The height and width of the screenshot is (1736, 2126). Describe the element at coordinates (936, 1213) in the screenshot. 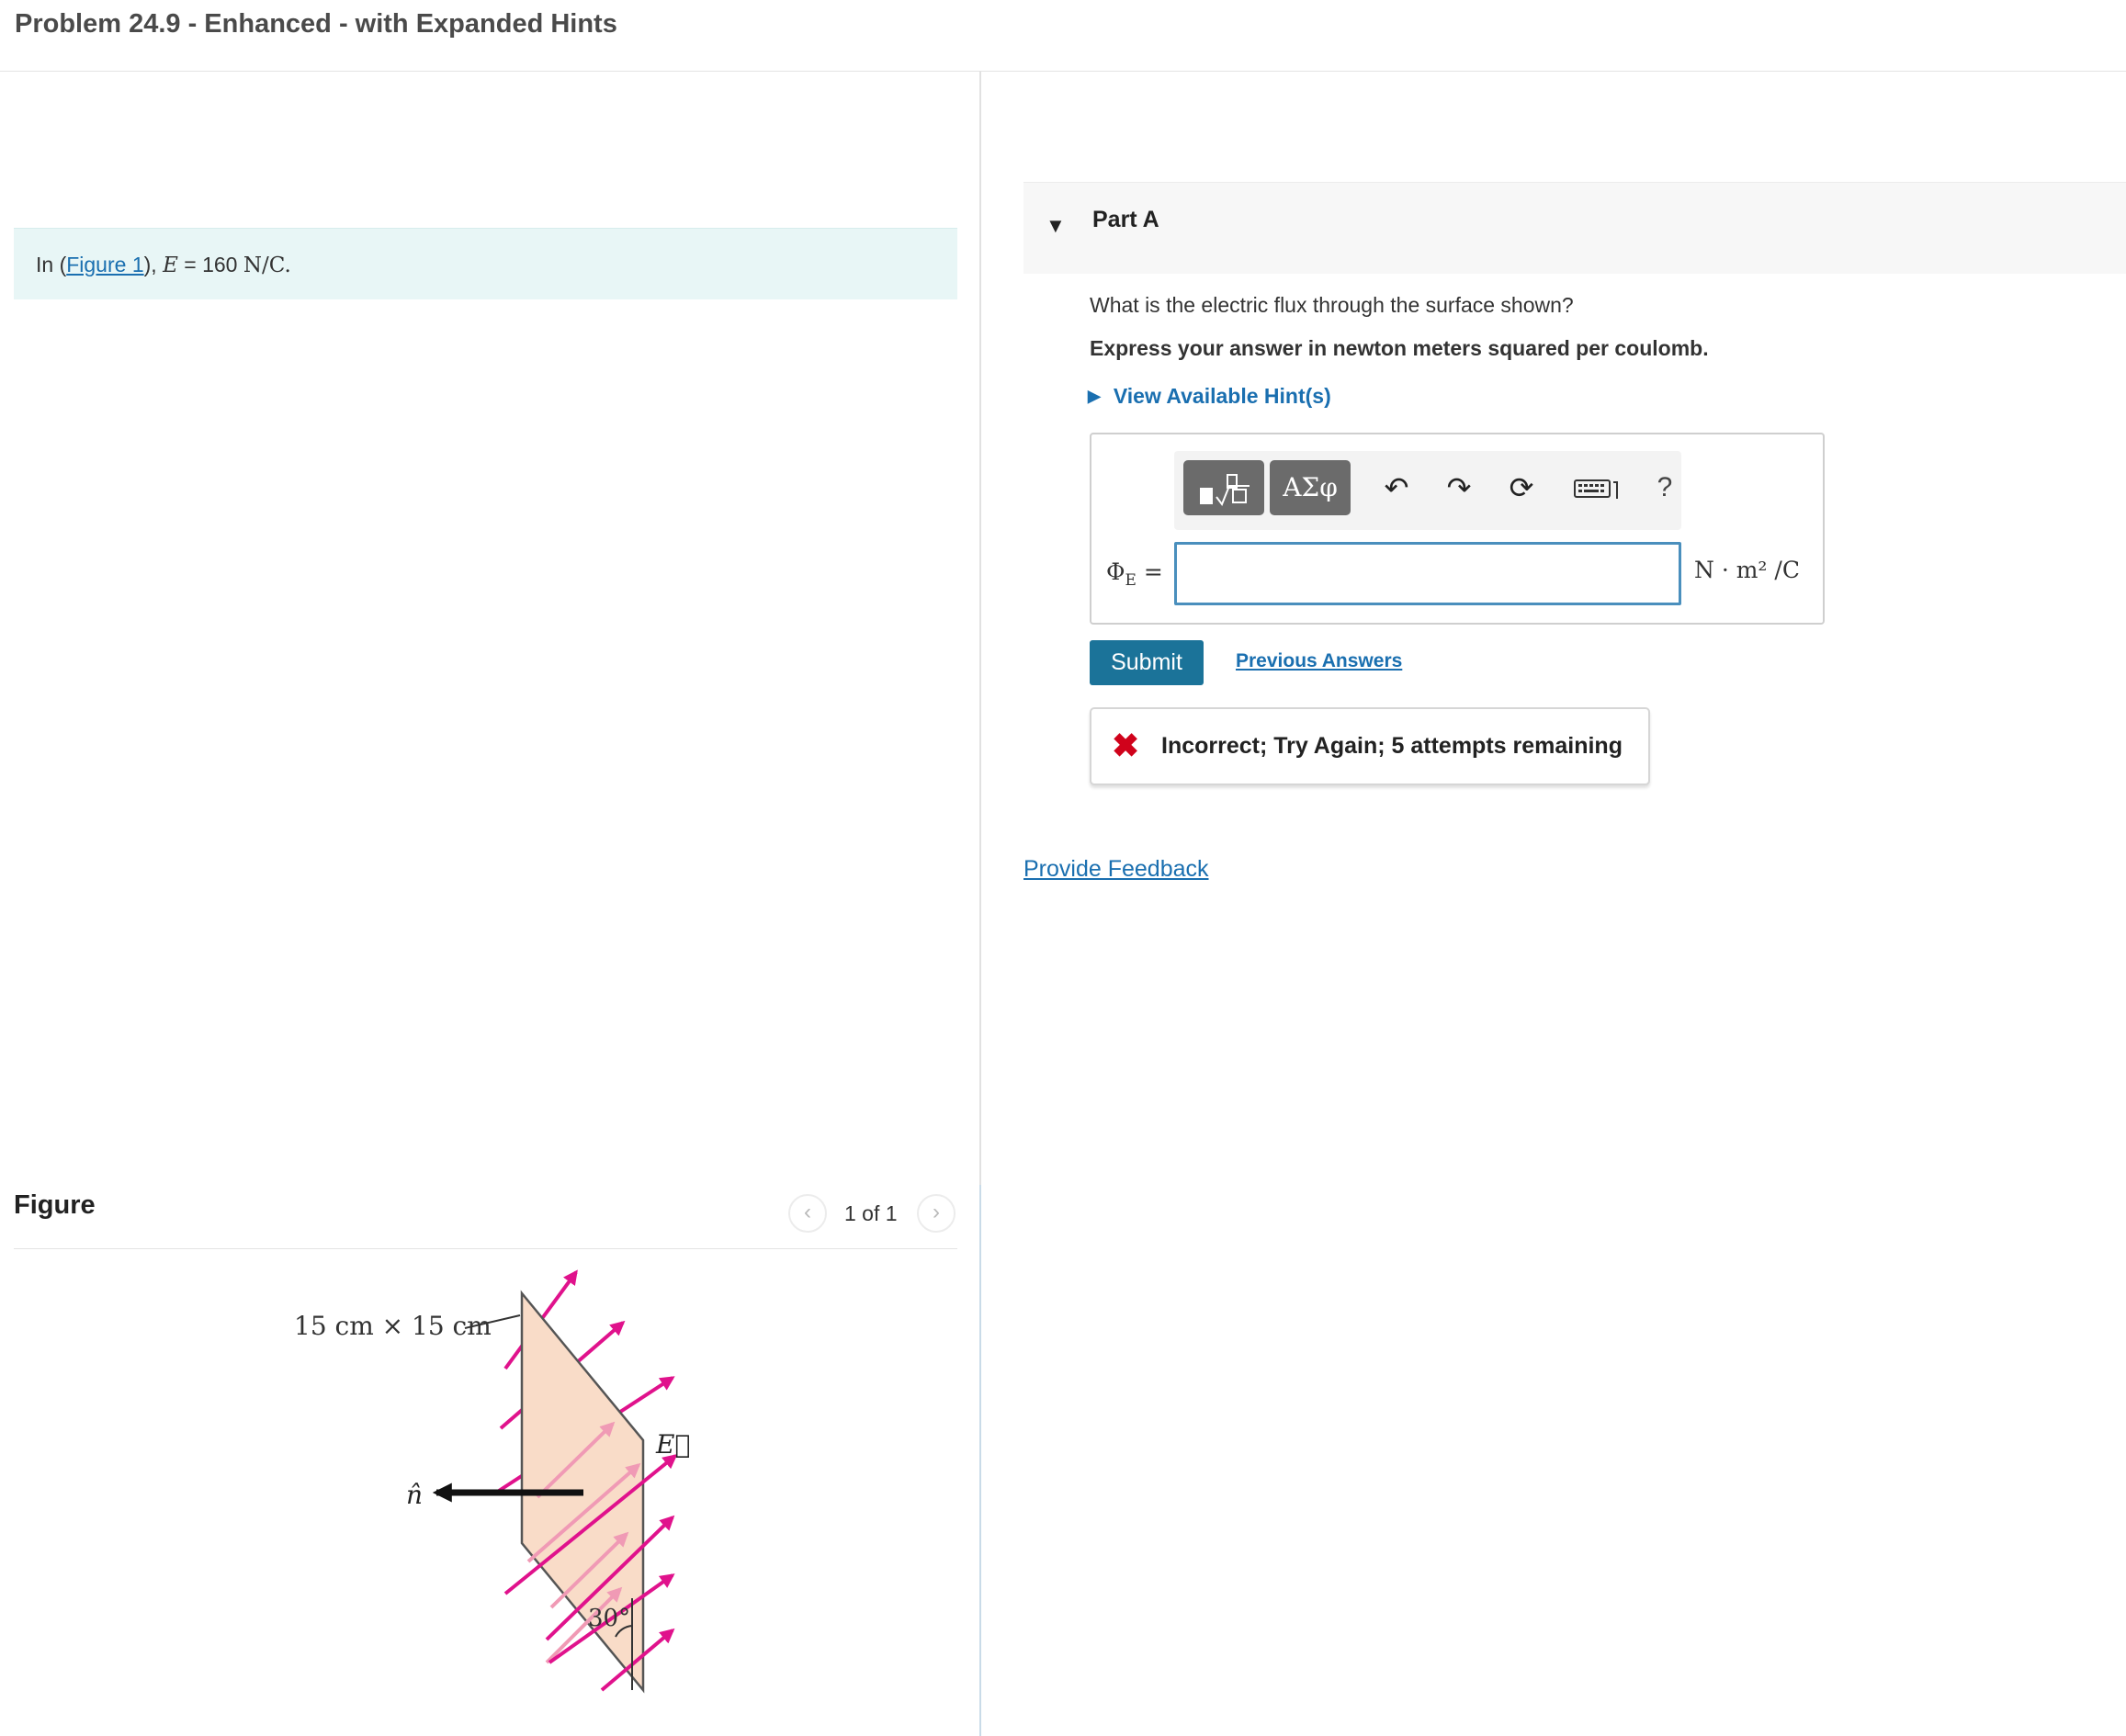

I see `chevron-right-icon: ›` at that location.